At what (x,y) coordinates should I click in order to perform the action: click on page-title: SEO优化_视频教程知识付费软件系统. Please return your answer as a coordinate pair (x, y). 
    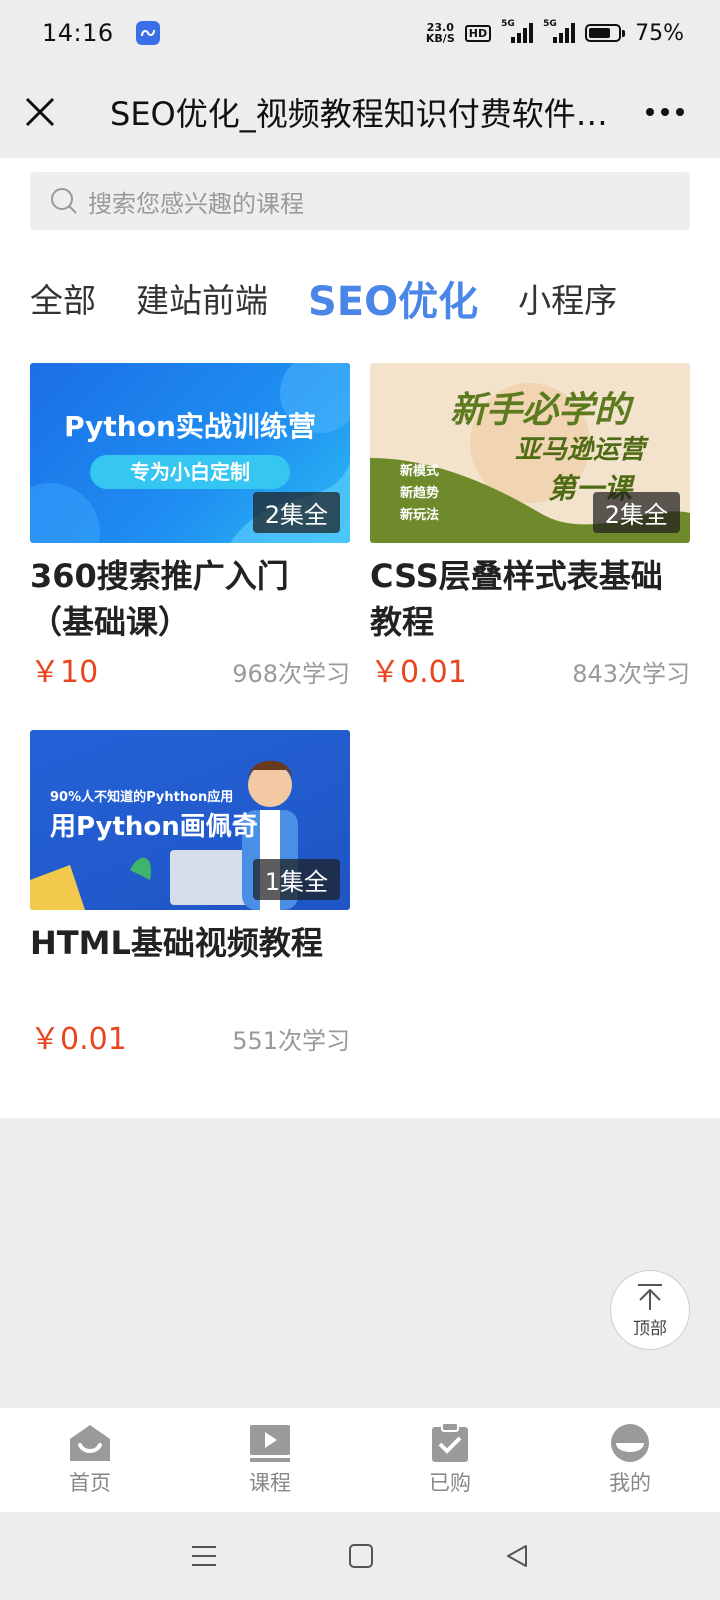
    Looking at the image, I should click on (360, 114).